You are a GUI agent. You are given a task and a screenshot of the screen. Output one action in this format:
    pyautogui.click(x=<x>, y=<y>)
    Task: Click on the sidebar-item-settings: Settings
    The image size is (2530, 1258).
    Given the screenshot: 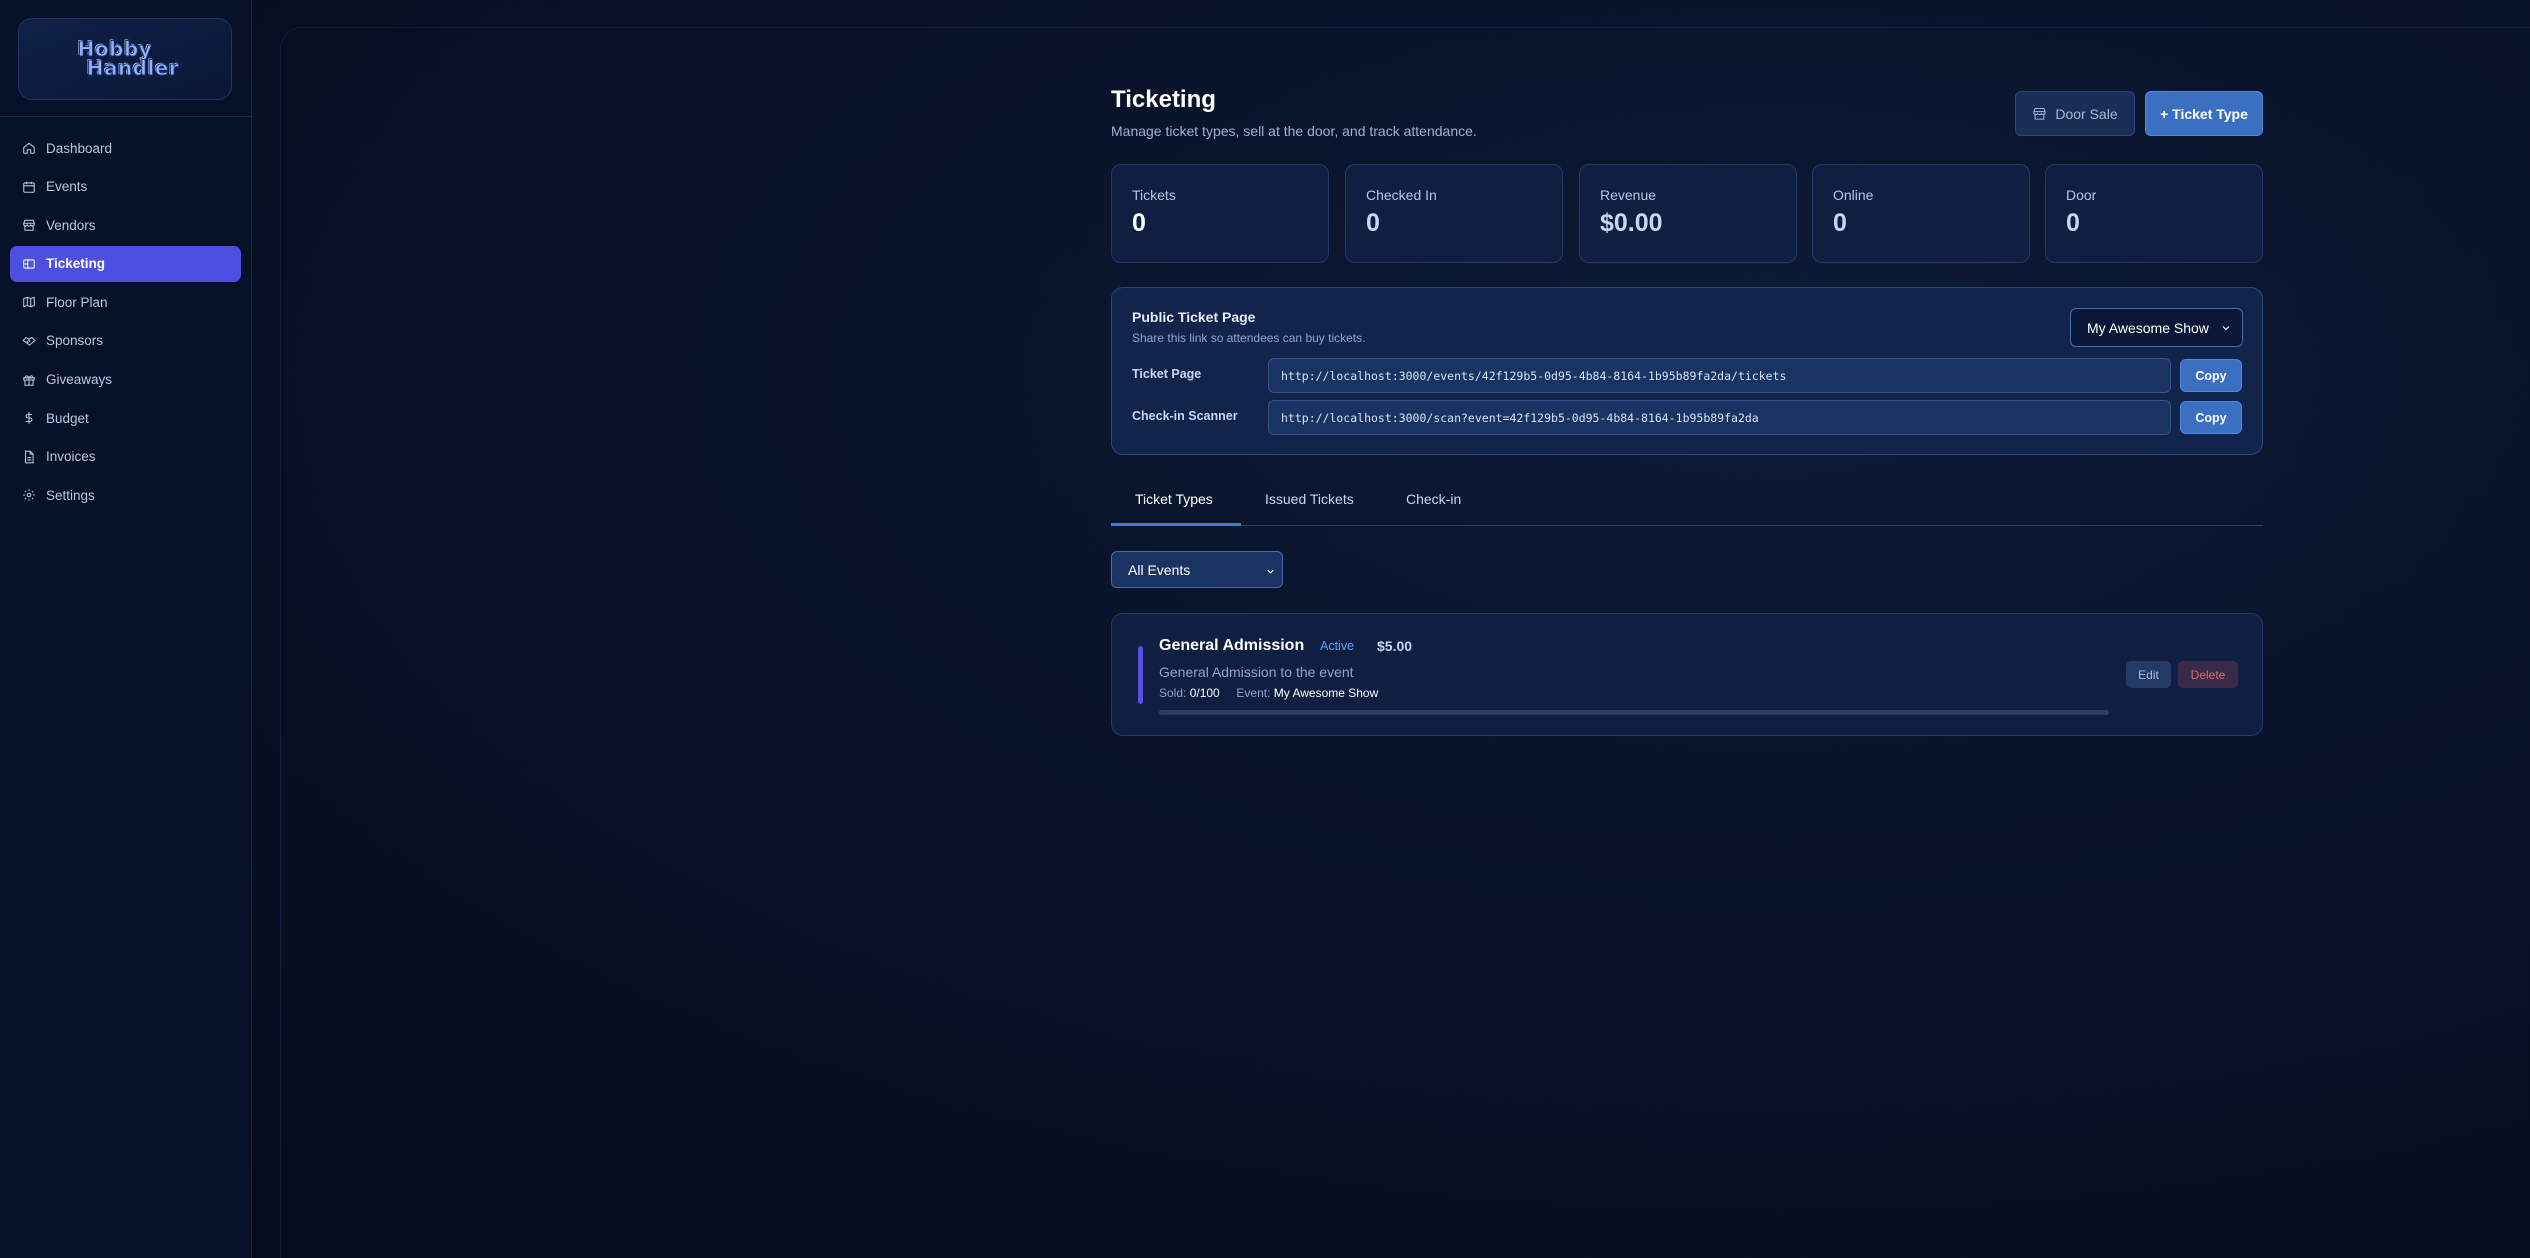 What is the action you would take?
    pyautogui.click(x=125, y=495)
    